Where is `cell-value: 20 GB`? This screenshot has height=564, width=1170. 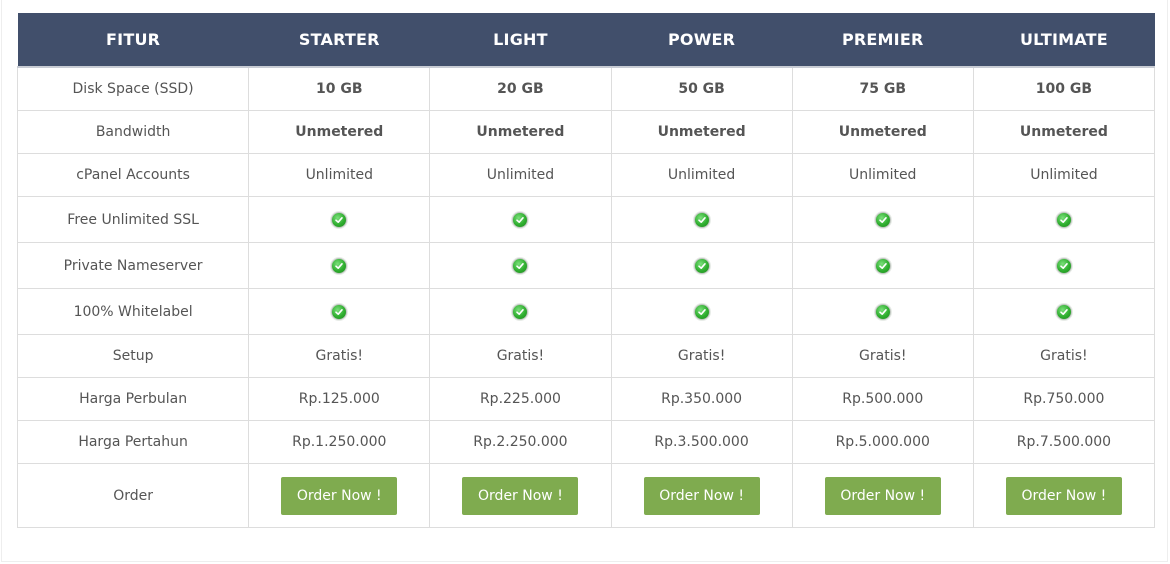 cell-value: 20 GB is located at coordinates (520, 89).